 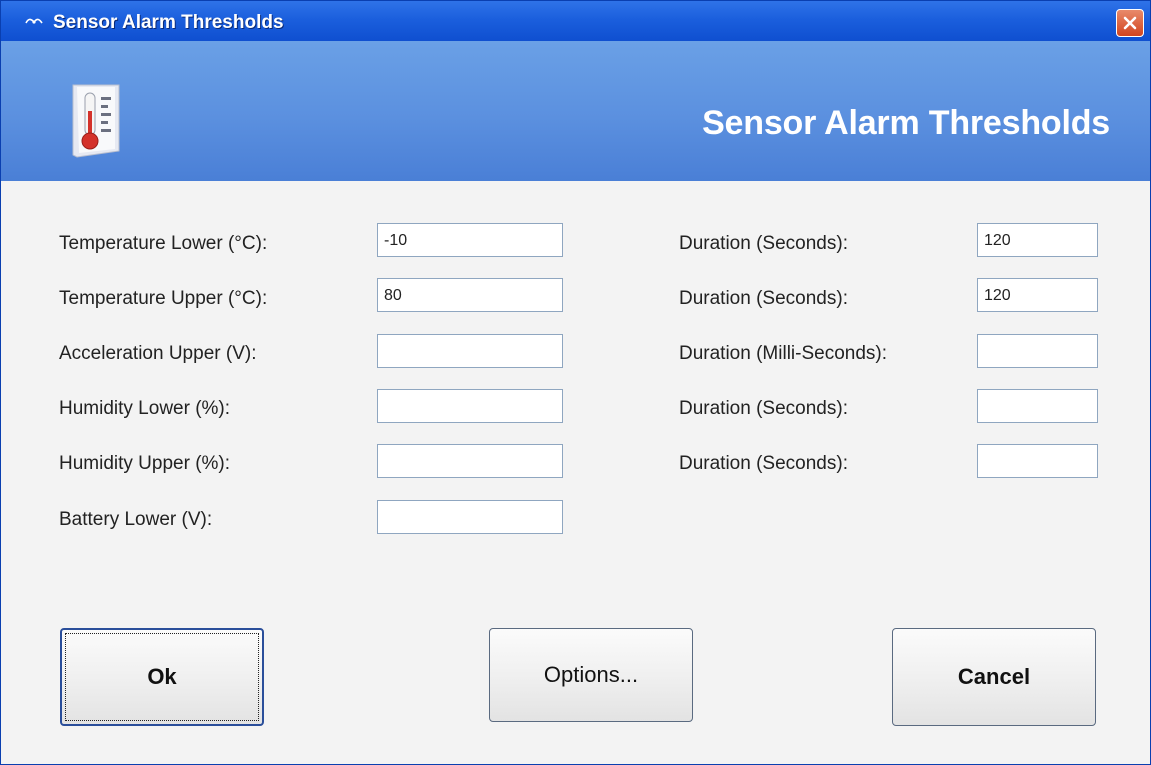 I want to click on close-button, so click(x=1130, y=23).